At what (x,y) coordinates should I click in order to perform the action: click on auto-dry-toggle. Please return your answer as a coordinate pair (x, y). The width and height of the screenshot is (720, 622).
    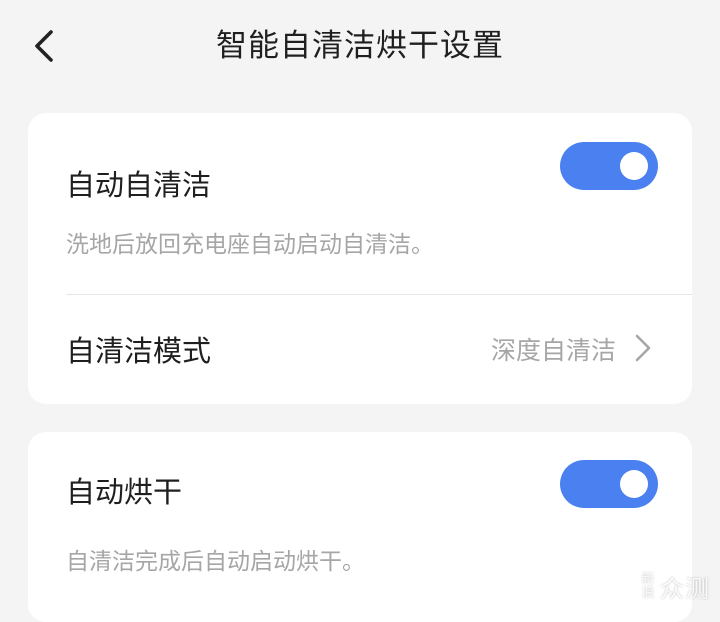
    Looking at the image, I should click on (609, 484).